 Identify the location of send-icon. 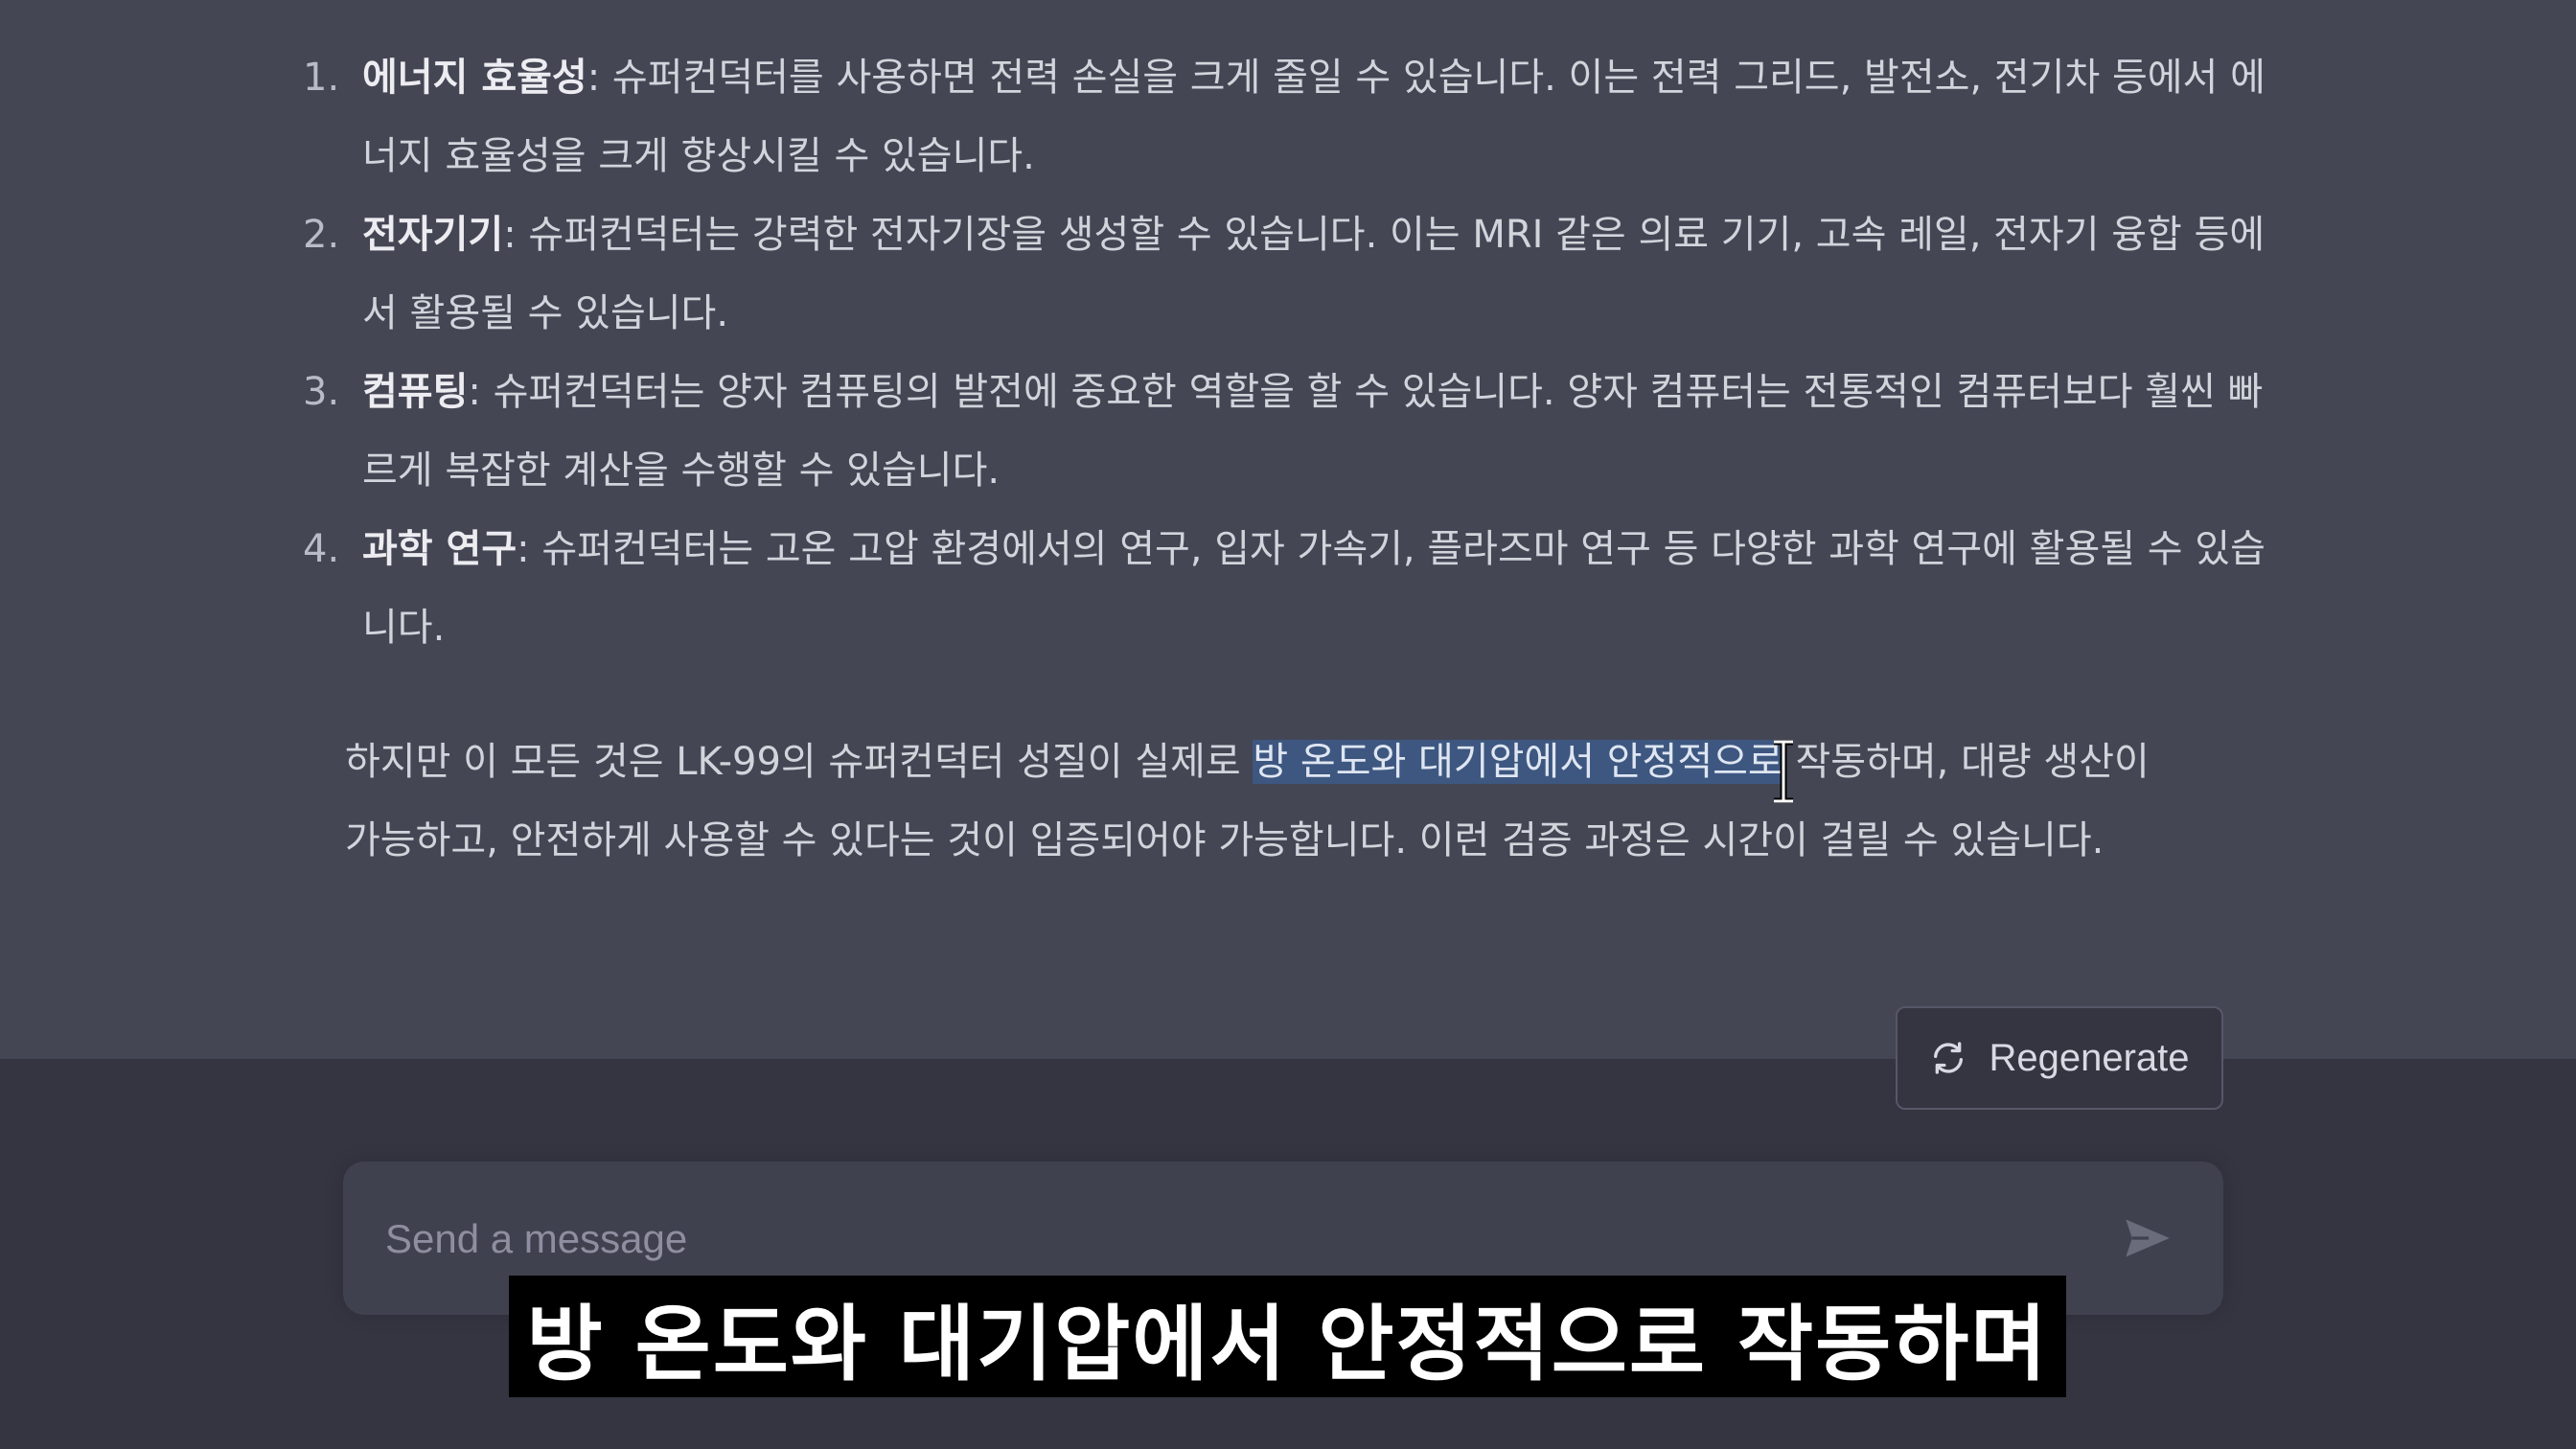
(2148, 1238).